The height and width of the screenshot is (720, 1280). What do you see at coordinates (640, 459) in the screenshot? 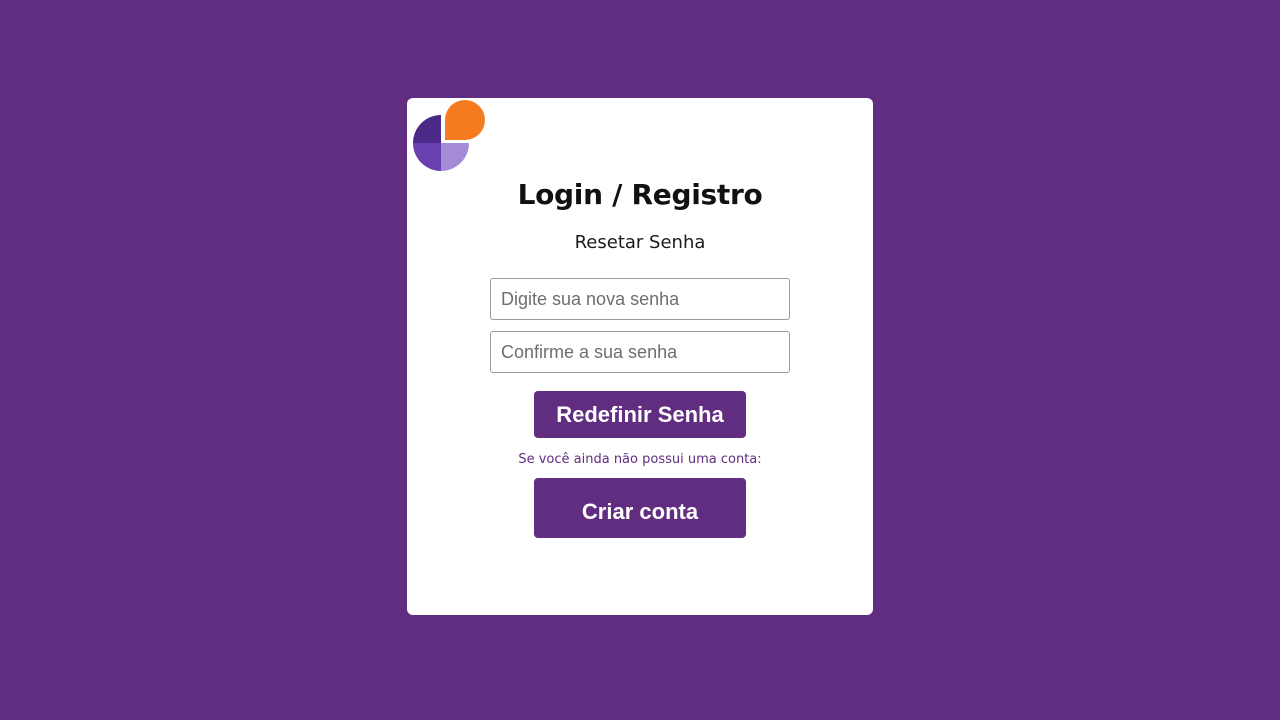
I see `signup-hint-text: Se você ainda não possui uma conta:` at bounding box center [640, 459].